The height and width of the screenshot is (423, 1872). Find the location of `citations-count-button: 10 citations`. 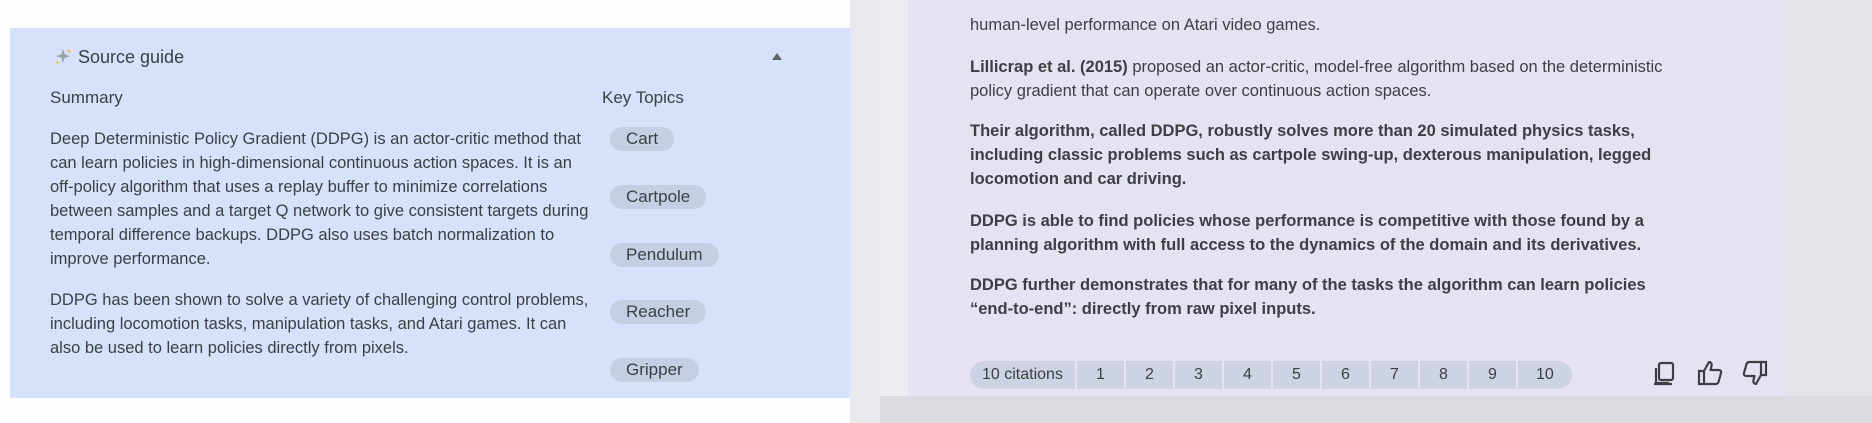

citations-count-button: 10 citations is located at coordinates (1022, 375).